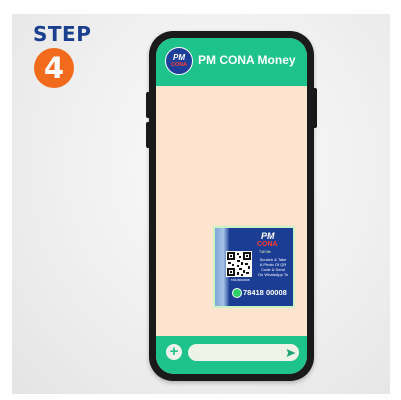 This screenshot has width=401, height=400. What do you see at coordinates (179, 57) in the screenshot?
I see `avatar-logo-icon: PM` at bounding box center [179, 57].